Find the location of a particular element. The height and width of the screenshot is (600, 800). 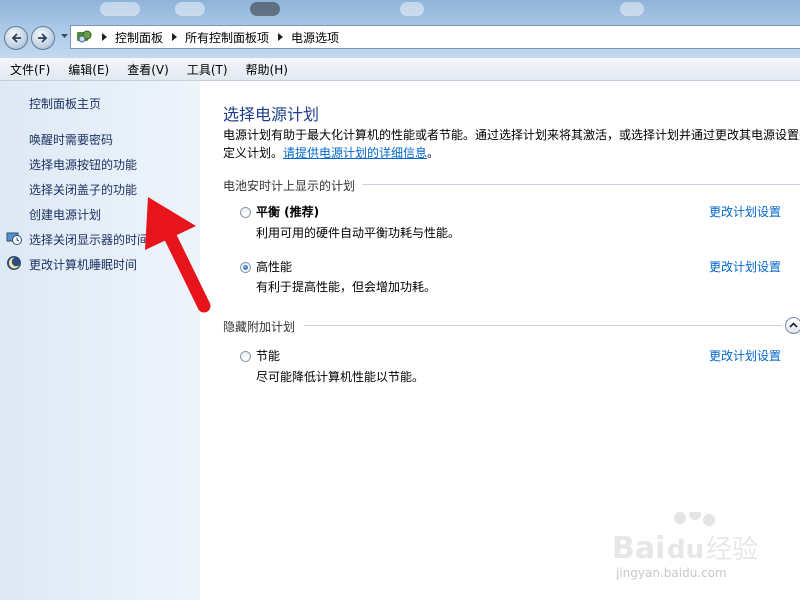

plan-details-link: 请提供电源计划的详细信息 is located at coordinates (355, 153).